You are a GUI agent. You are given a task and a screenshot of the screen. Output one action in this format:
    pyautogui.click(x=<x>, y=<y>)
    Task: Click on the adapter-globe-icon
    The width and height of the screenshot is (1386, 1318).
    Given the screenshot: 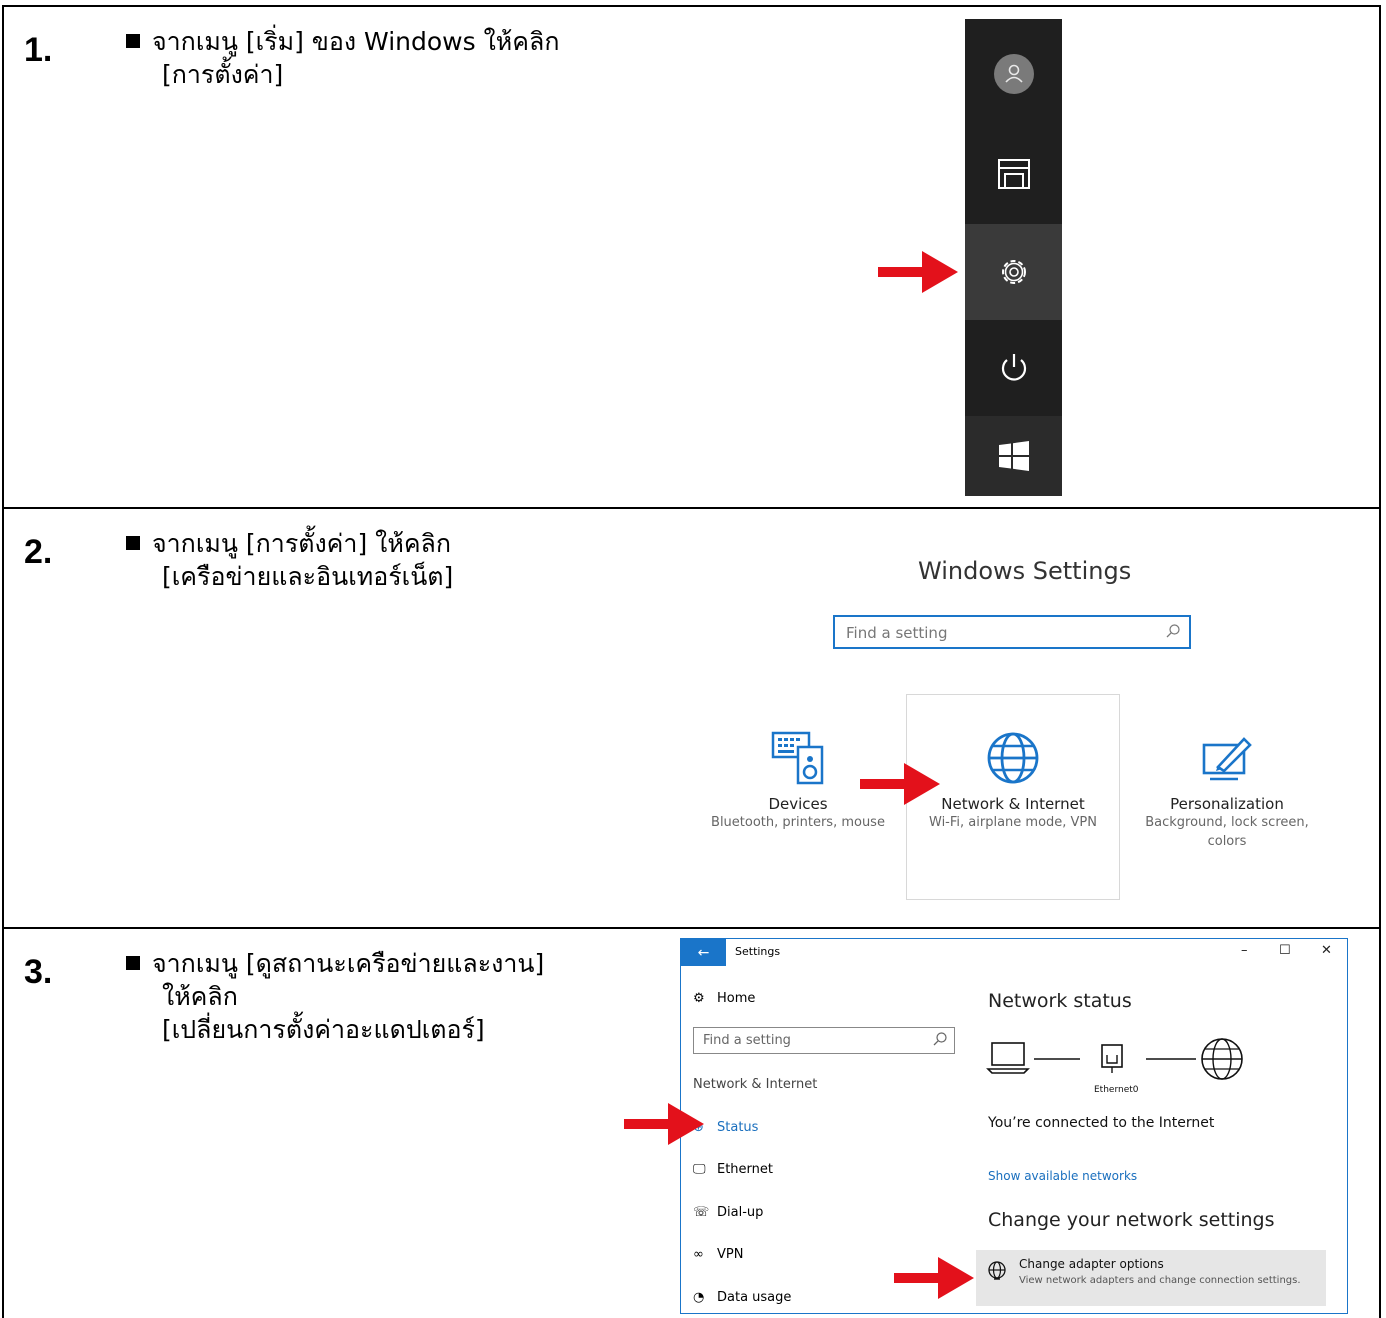 What is the action you would take?
    pyautogui.click(x=997, y=1270)
    